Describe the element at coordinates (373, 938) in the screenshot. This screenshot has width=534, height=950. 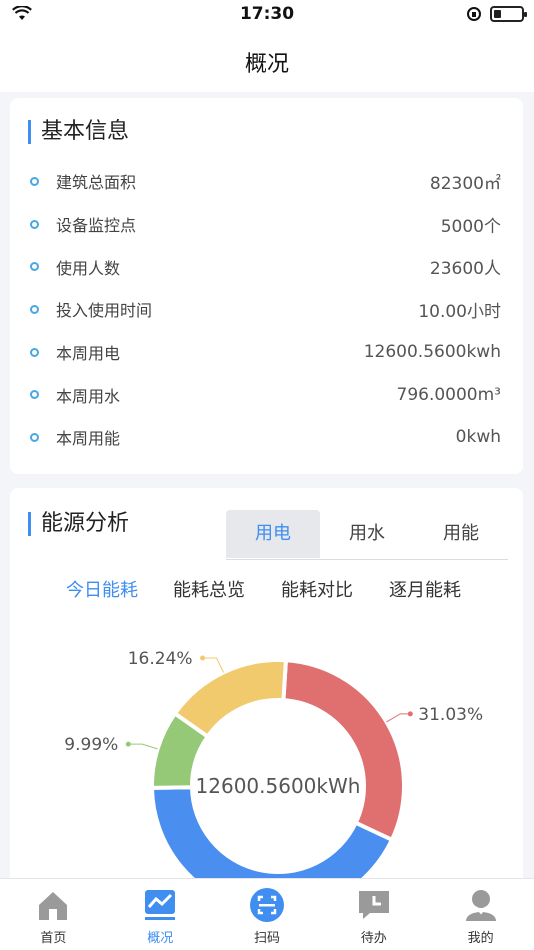
I see `tabbar-label: 待办` at that location.